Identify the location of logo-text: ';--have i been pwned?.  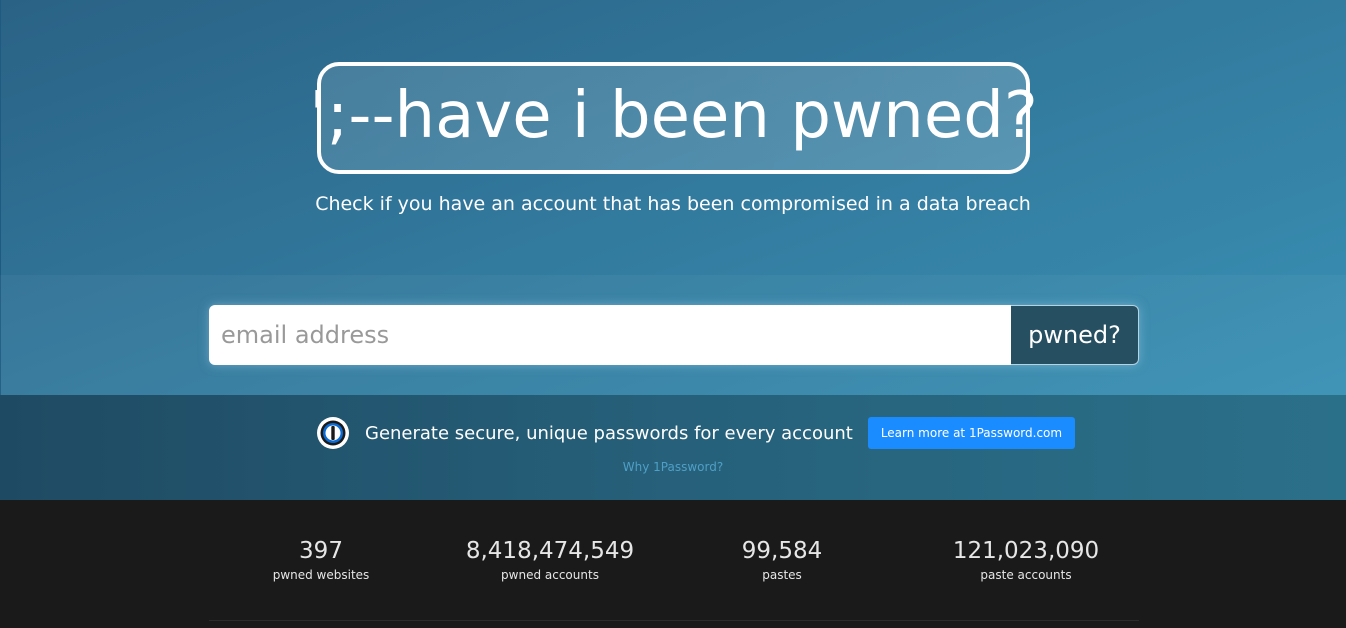
(673, 116).